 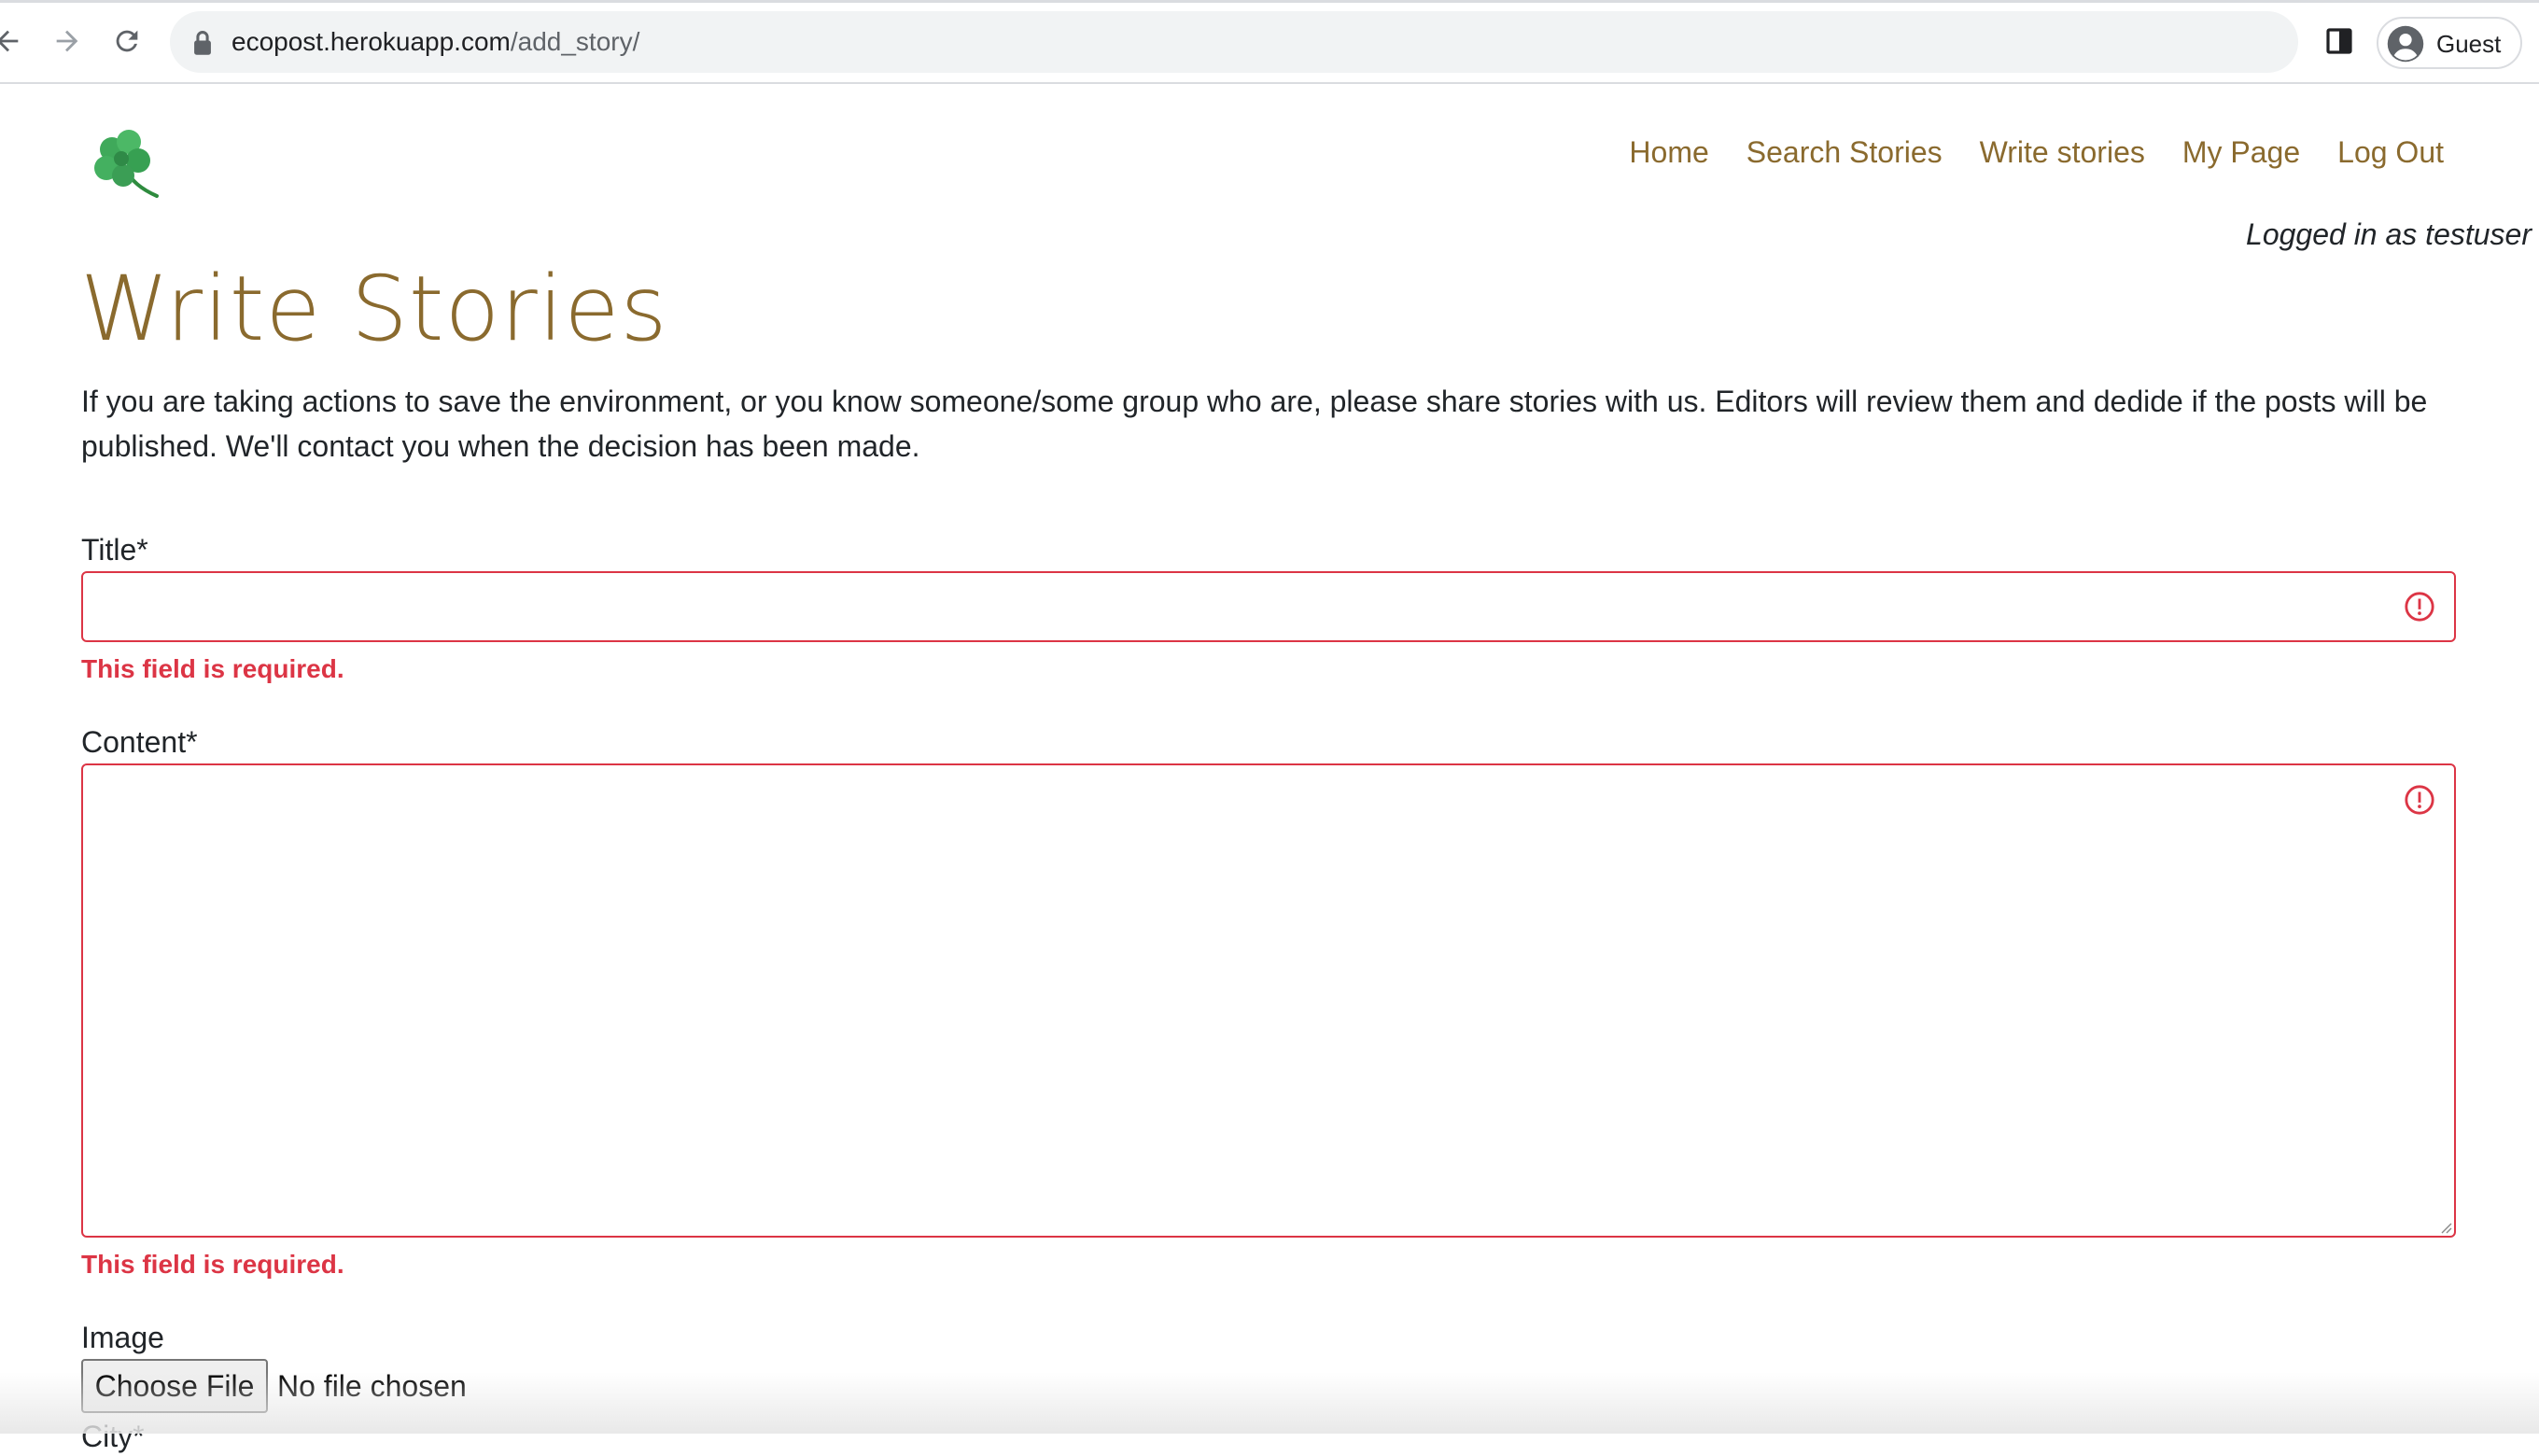 What do you see at coordinates (139, 742) in the screenshot?
I see `content-label: Content*` at bounding box center [139, 742].